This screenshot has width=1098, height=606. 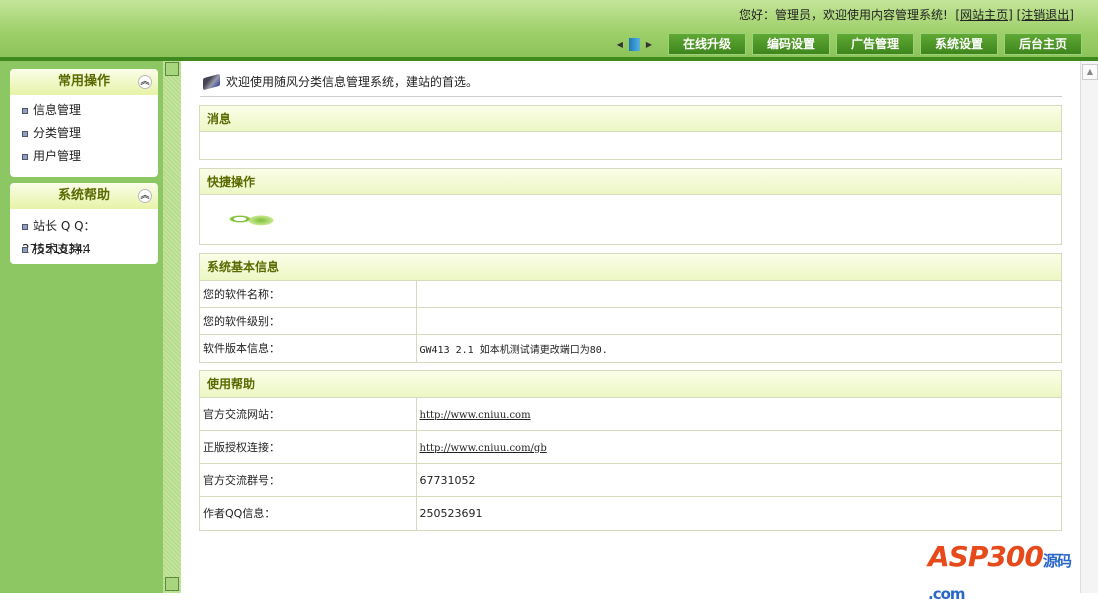 What do you see at coordinates (649, 44) in the screenshot?
I see `arrow-right-icon: ▶` at bounding box center [649, 44].